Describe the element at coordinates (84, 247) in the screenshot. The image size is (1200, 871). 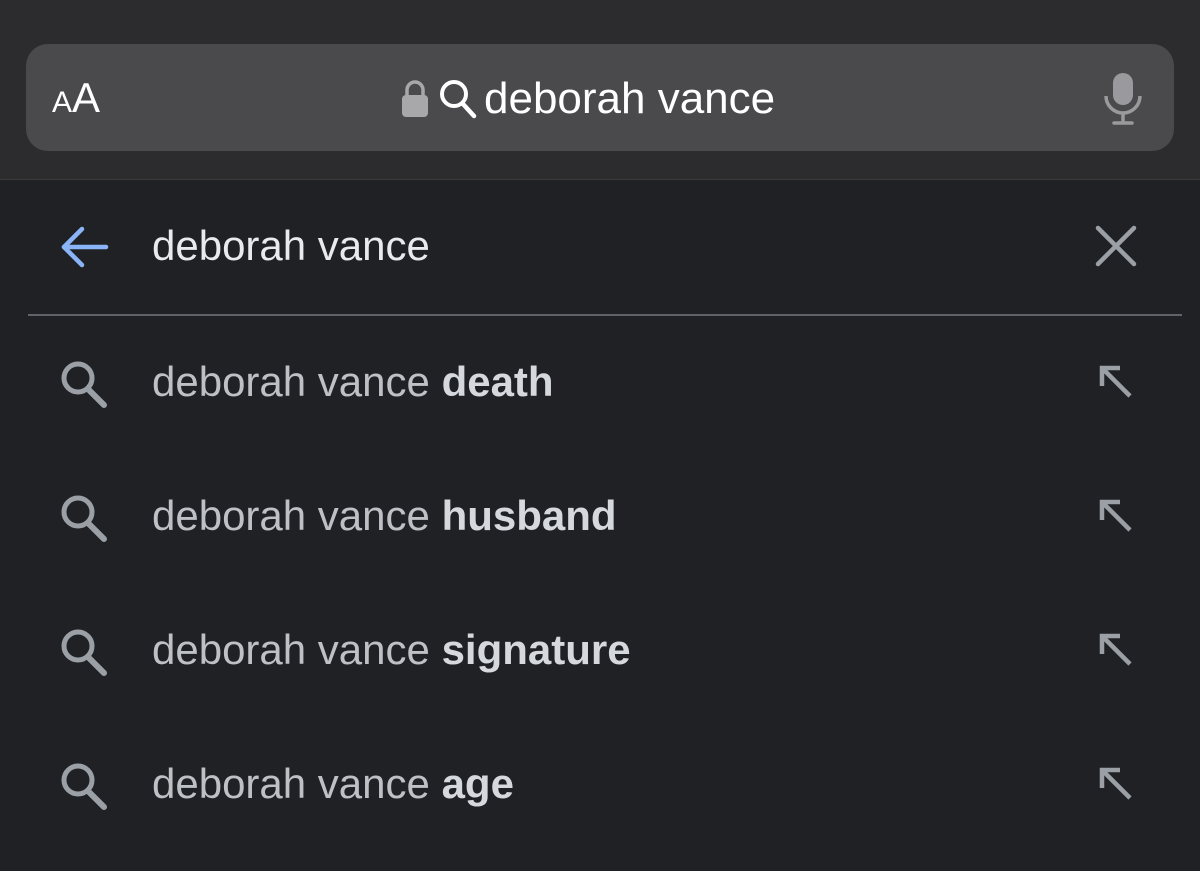
I see `arrow-left-icon` at that location.